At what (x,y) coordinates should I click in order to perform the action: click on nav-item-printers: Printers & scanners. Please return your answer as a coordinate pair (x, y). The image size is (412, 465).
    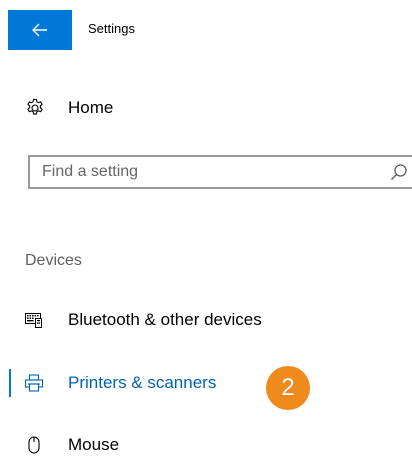
    Looking at the image, I should click on (206, 383).